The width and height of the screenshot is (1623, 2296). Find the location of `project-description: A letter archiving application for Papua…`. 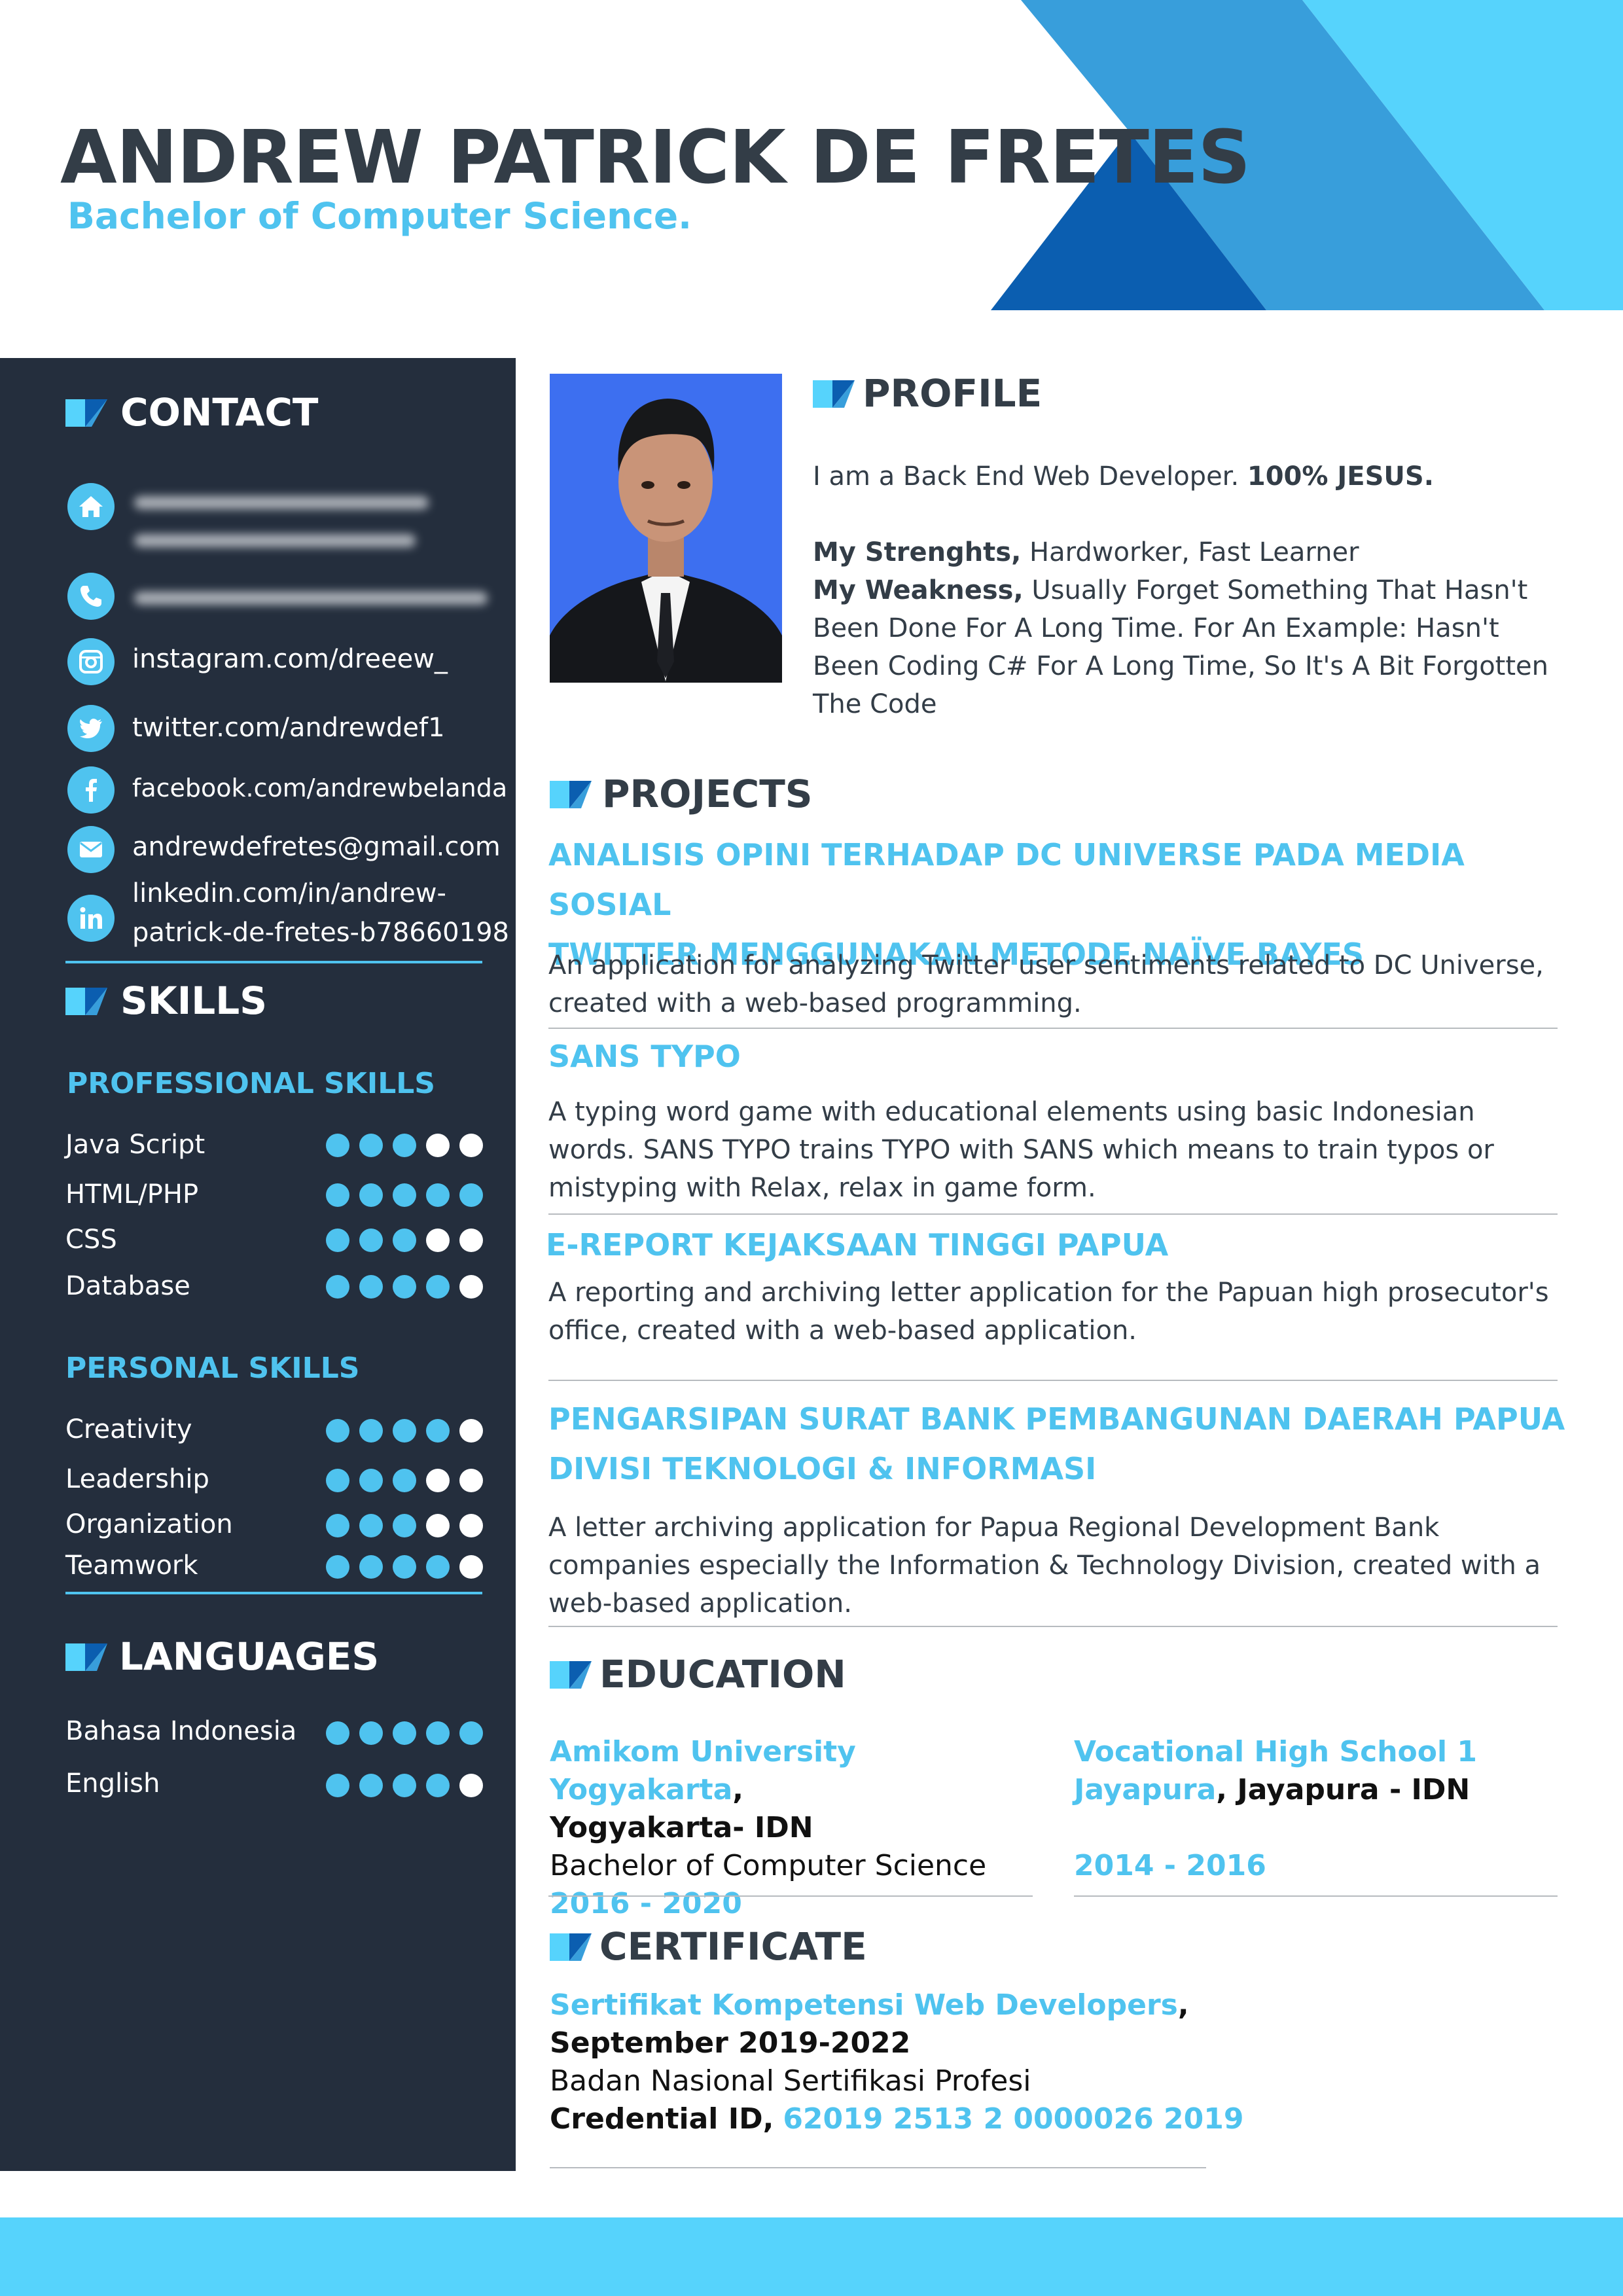

project-description: A letter archiving application for Papua… is located at coordinates (1044, 1566).